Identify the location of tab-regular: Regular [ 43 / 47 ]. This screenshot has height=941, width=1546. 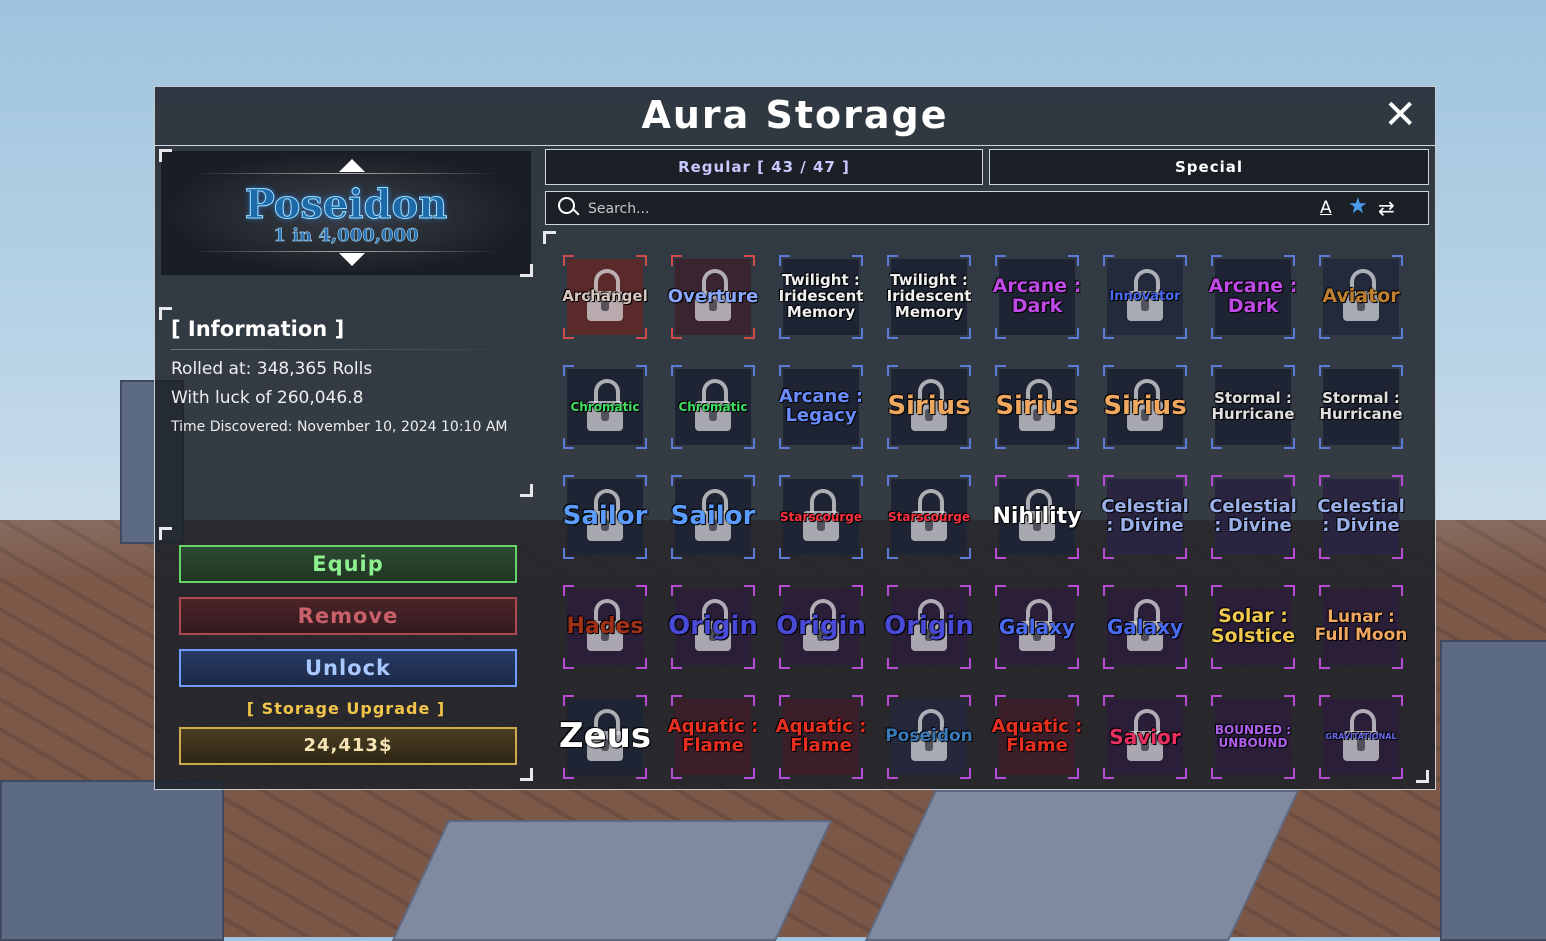
(764, 167).